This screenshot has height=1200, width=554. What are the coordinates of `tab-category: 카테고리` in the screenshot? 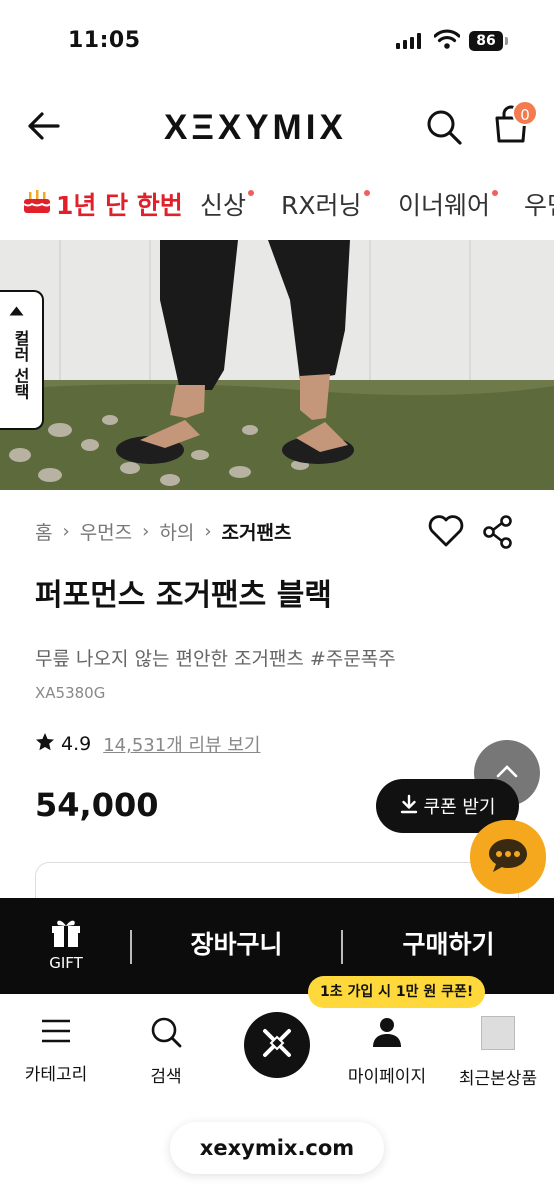 It's located at (56, 1050).